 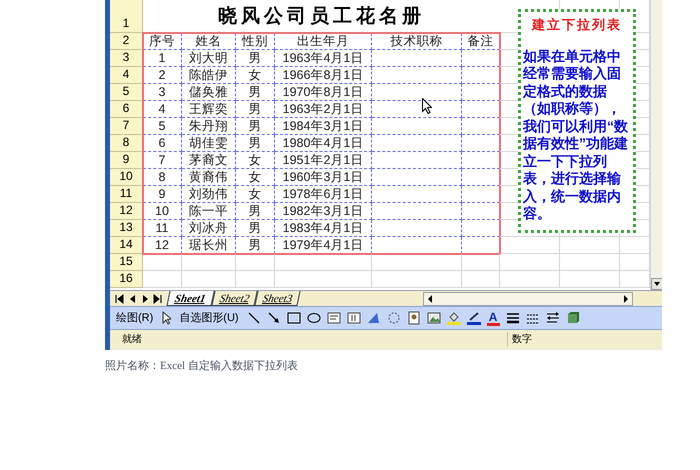 What do you see at coordinates (162, 41) in the screenshot?
I see `column-header: 序号` at bounding box center [162, 41].